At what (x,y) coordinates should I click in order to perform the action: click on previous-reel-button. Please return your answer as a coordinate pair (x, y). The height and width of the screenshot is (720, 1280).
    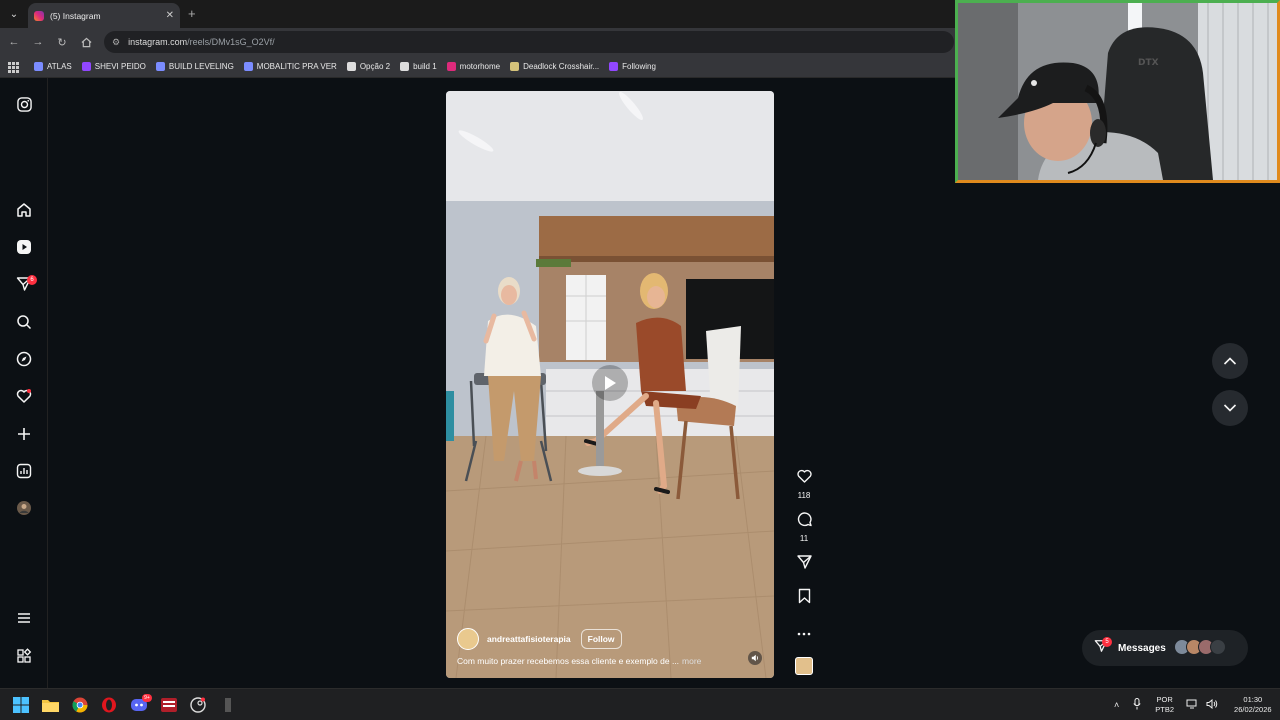
    Looking at the image, I should click on (1230, 361).